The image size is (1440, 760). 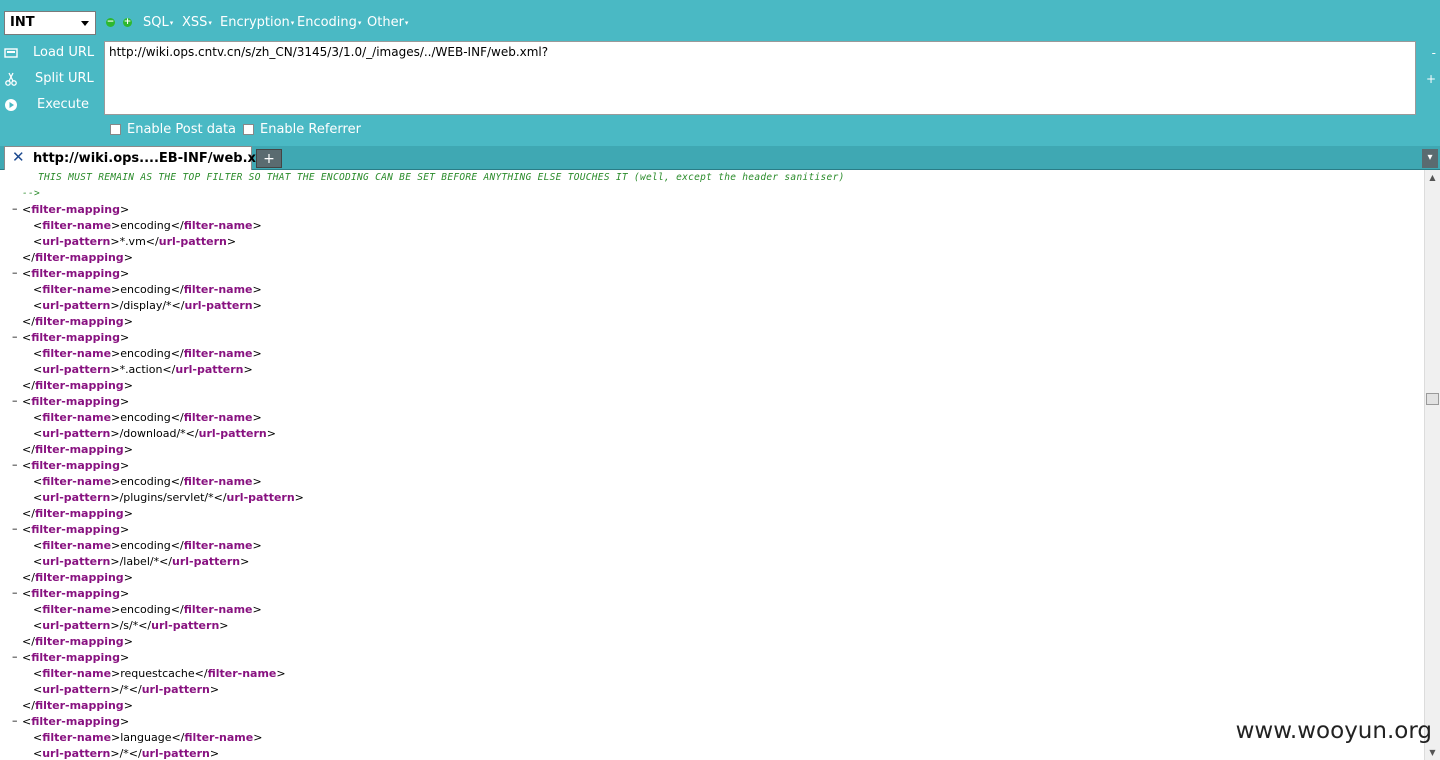 I want to click on menu-encoding: Encoding▾, so click(x=329, y=22).